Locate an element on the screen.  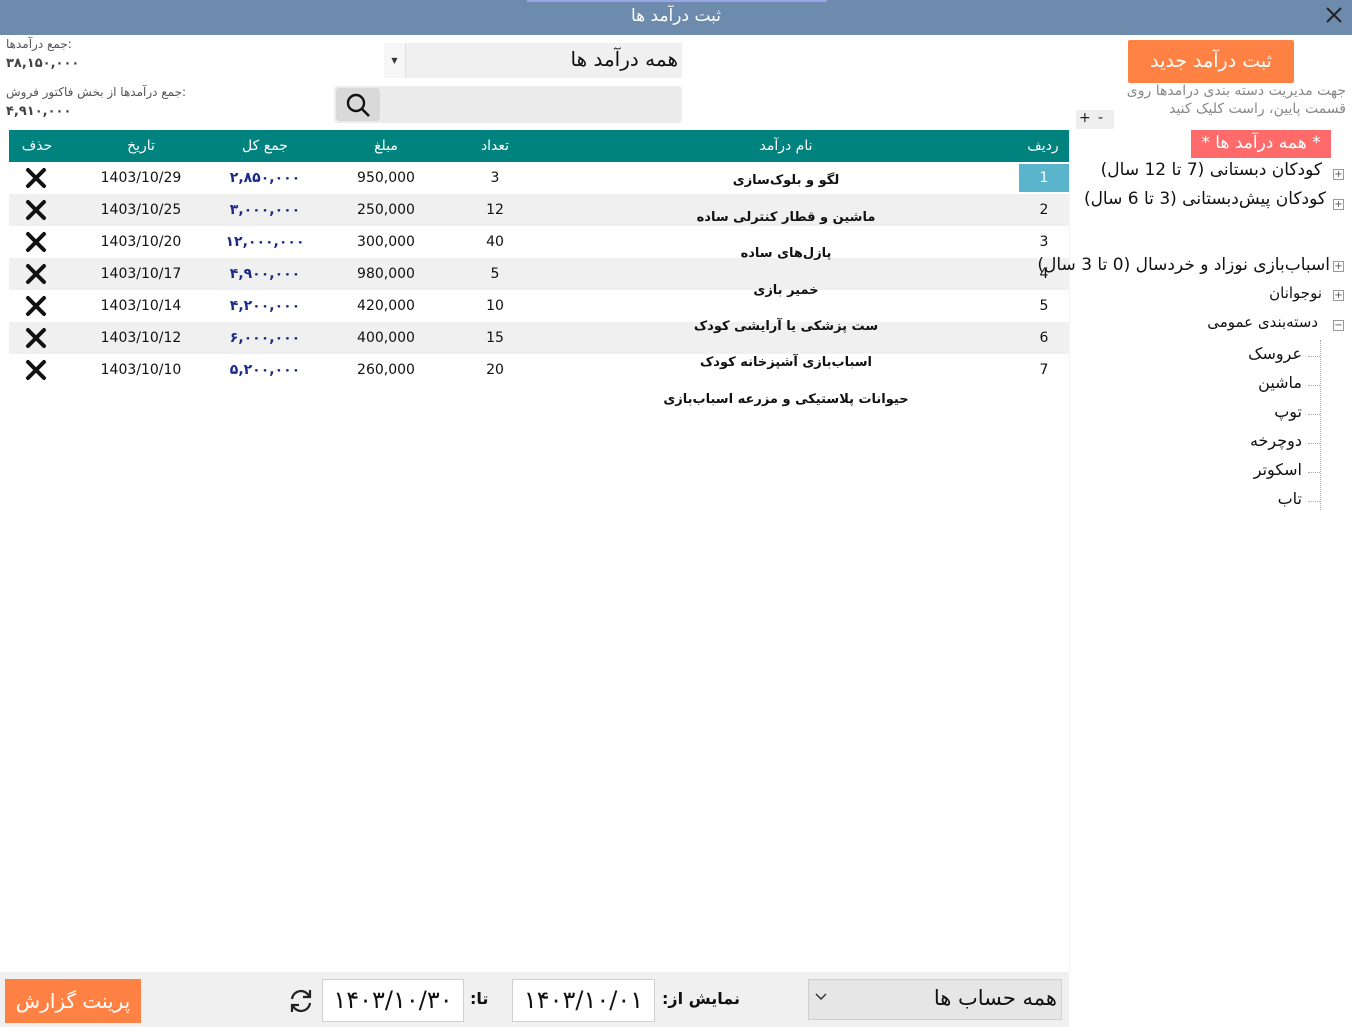
cell-amount: 980,000 is located at coordinates (386, 274).